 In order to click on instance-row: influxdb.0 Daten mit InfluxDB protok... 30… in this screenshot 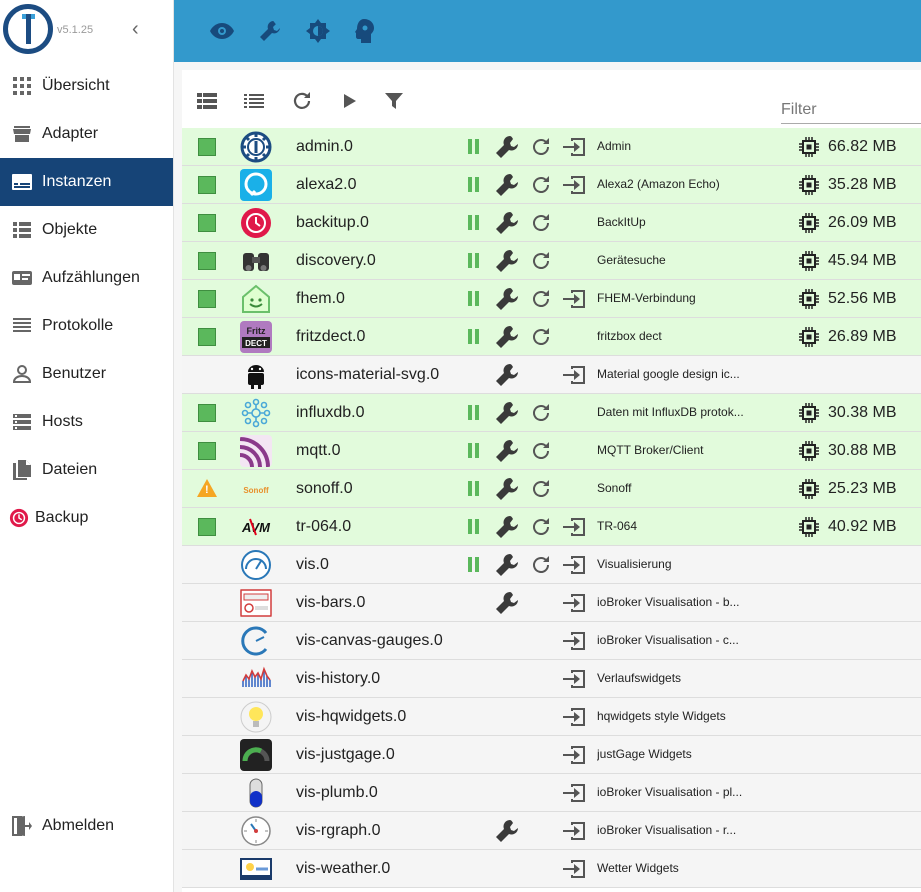, I will do `click(551, 413)`.